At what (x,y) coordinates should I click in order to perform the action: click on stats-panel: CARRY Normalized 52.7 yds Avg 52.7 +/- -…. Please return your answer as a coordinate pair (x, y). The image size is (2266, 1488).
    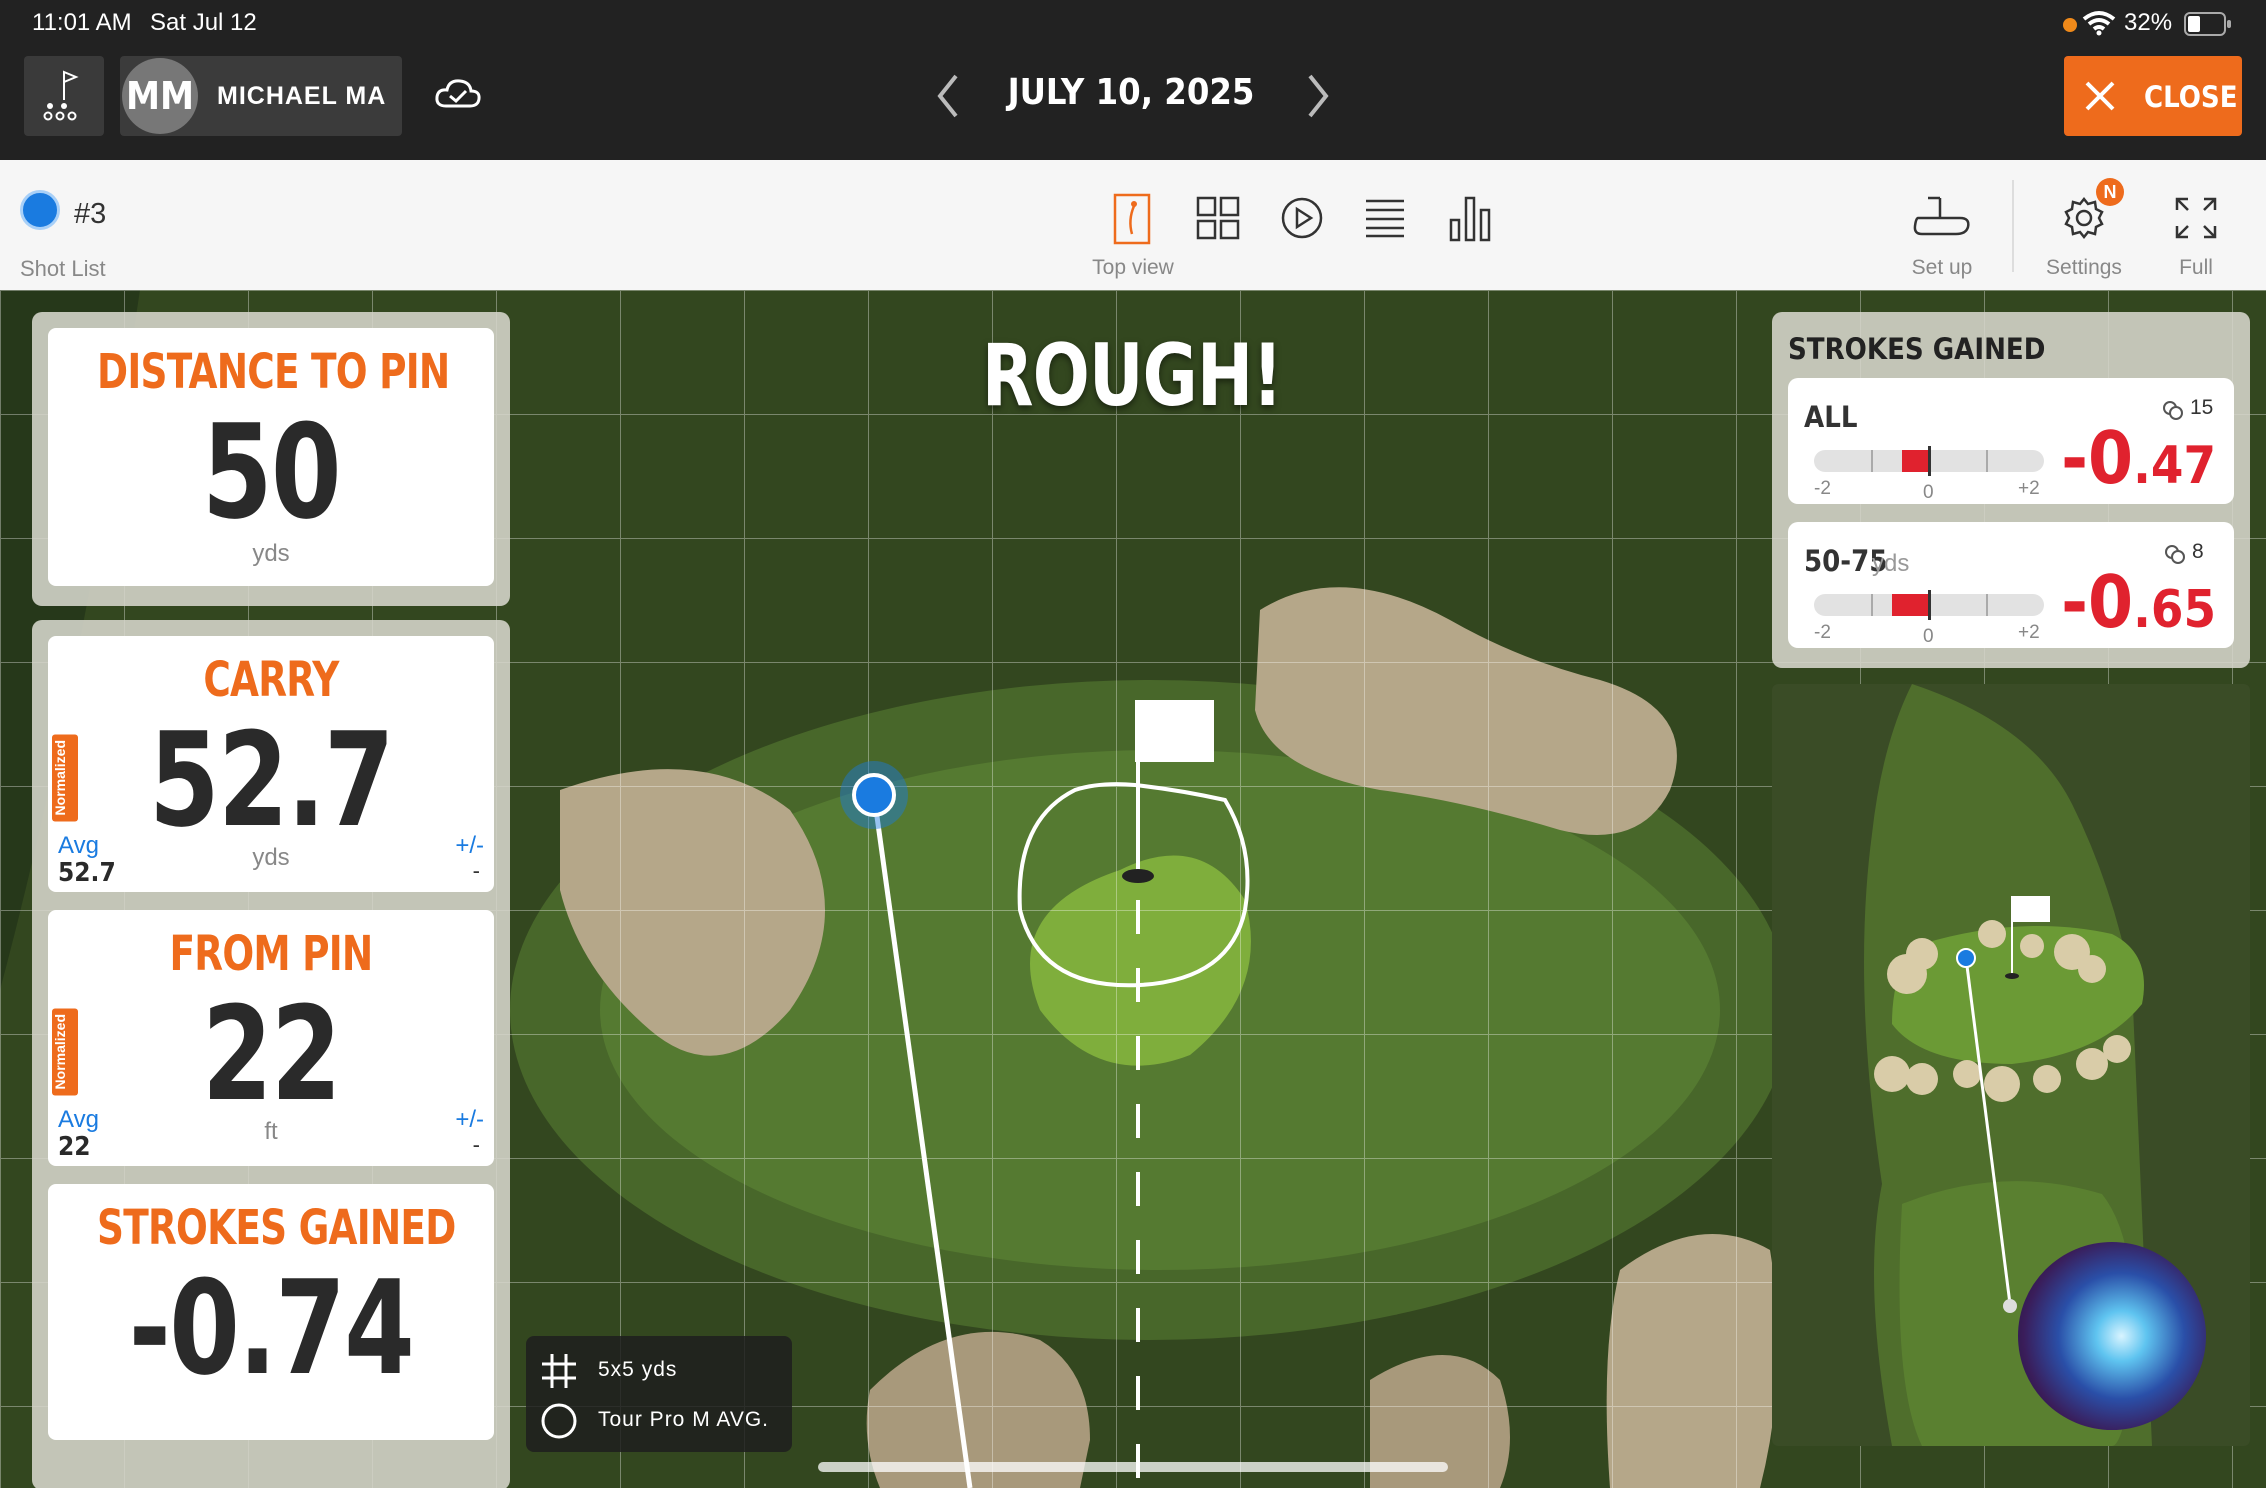
    Looking at the image, I should click on (271, 1054).